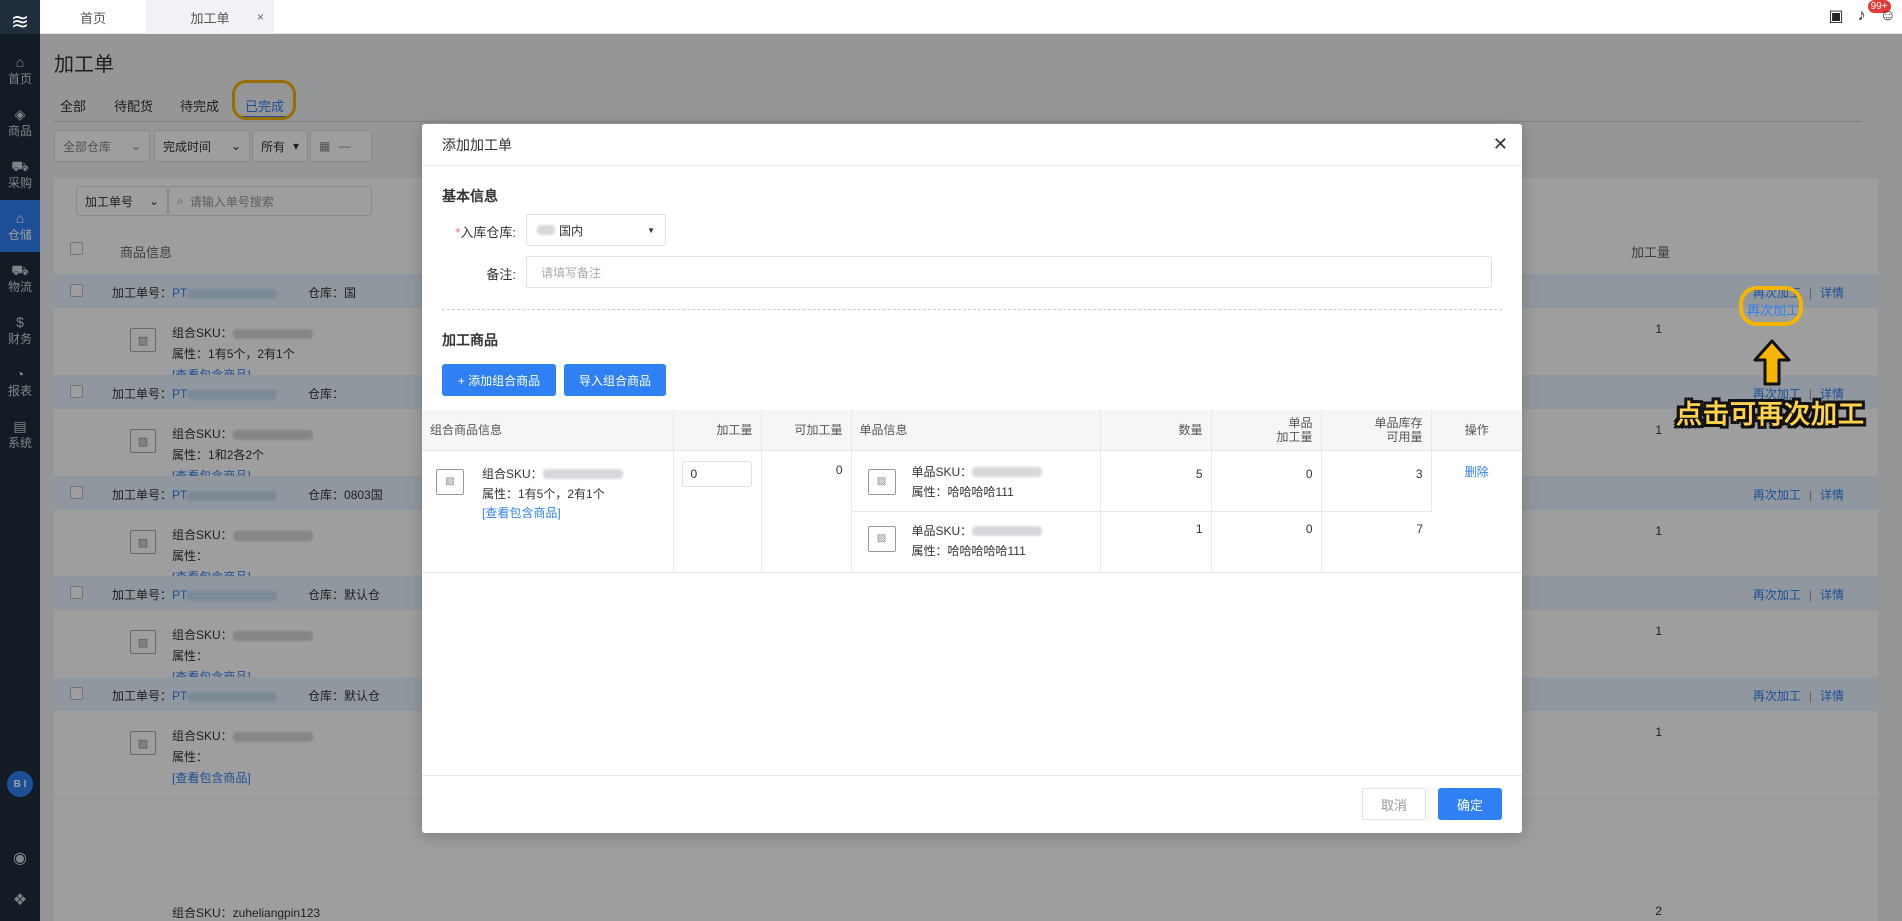 This screenshot has height=921, width=1902. Describe the element at coordinates (717, 430) in the screenshot. I see `th-process-qty: 加工量` at that location.